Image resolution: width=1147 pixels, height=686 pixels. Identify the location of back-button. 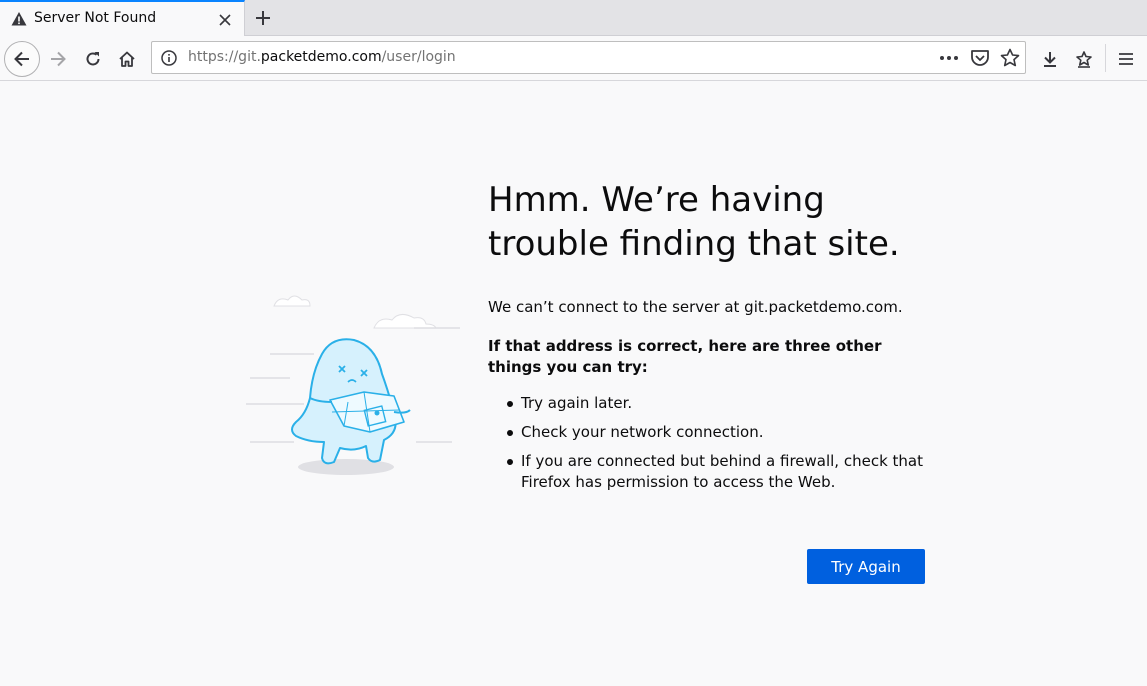
(22, 59).